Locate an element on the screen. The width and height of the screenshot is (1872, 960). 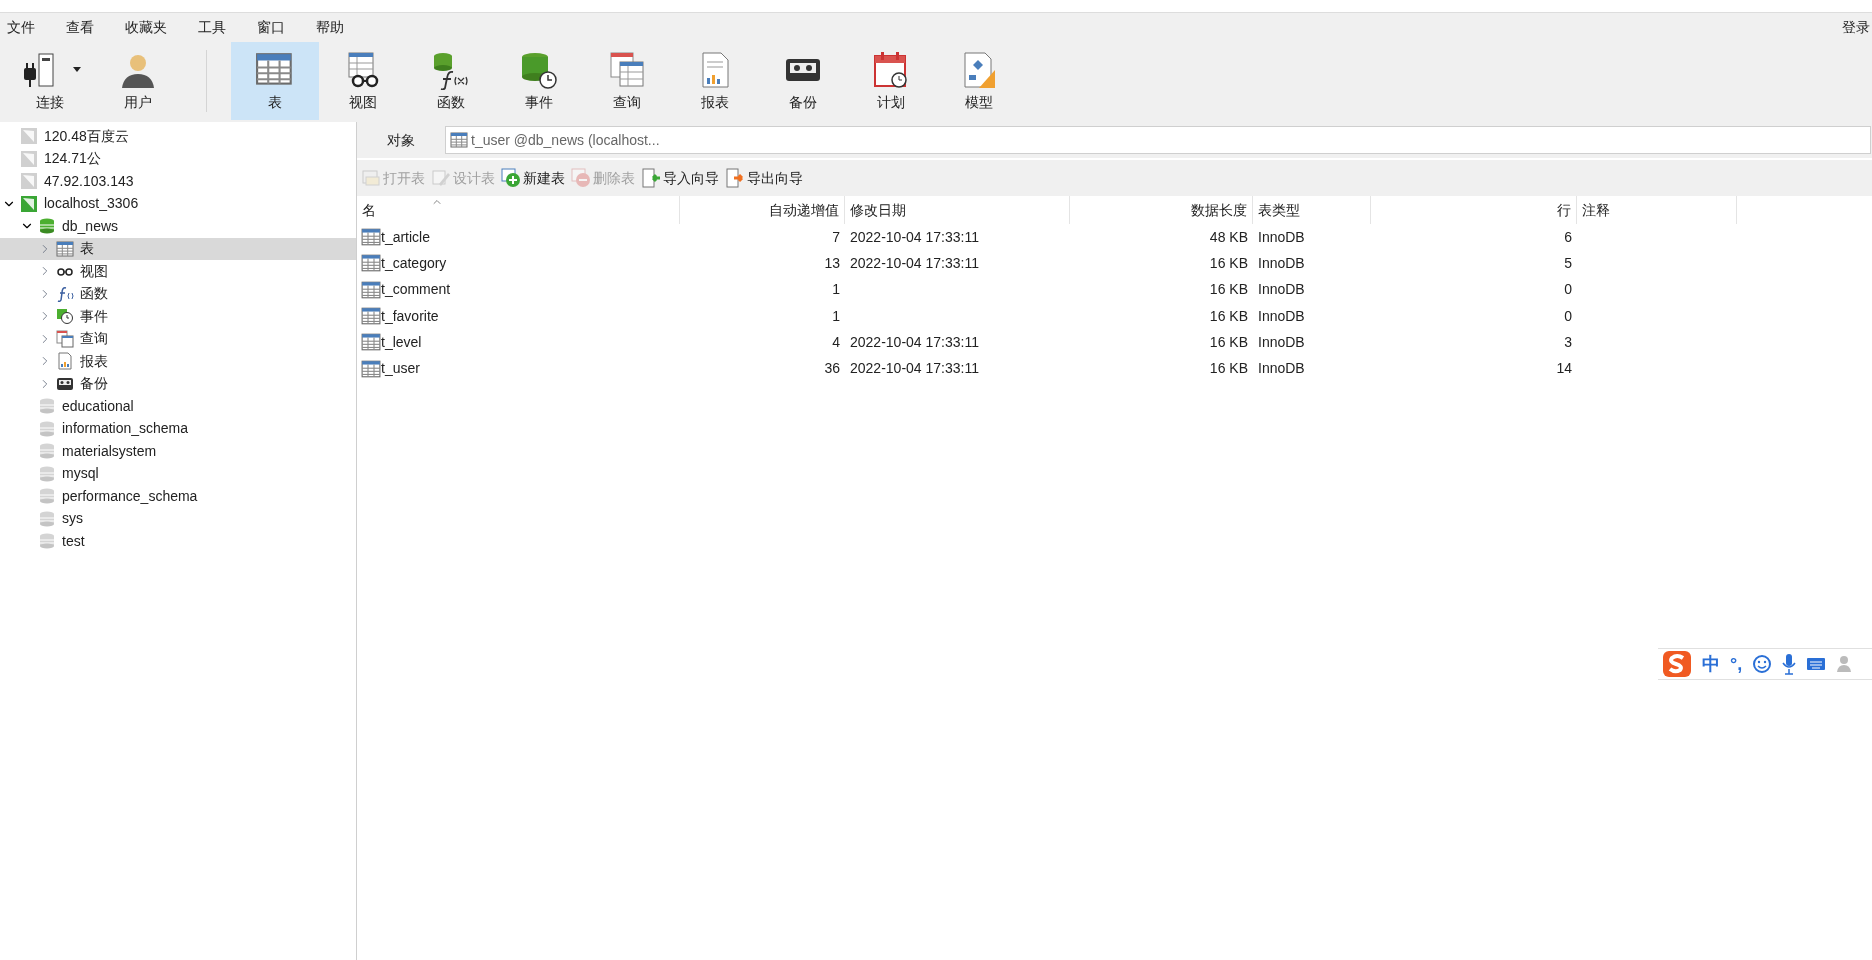
table-cell-text: 3 is located at coordinates (1568, 342).